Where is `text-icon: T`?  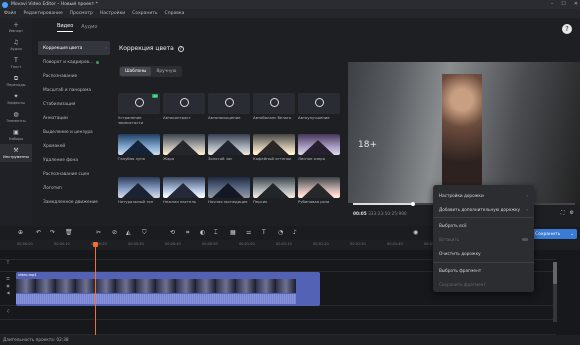 text-icon: T is located at coordinates (264, 232).